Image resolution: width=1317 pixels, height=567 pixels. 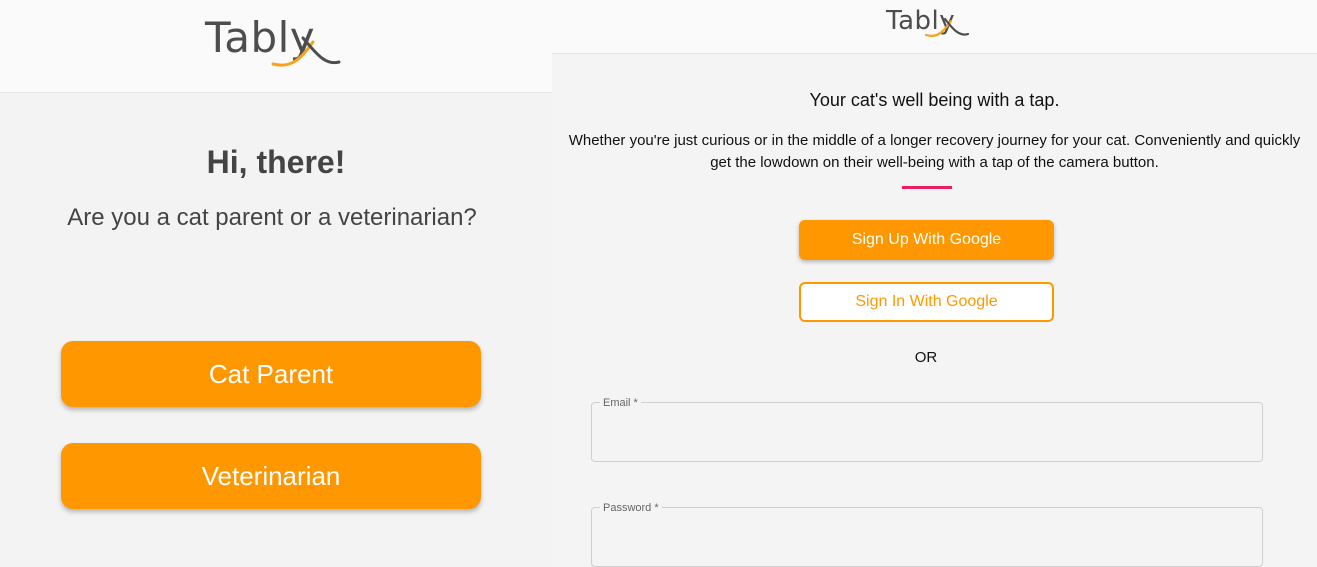 I want to click on sign-up-google-button: Sign Up With Google, so click(x=926, y=240).